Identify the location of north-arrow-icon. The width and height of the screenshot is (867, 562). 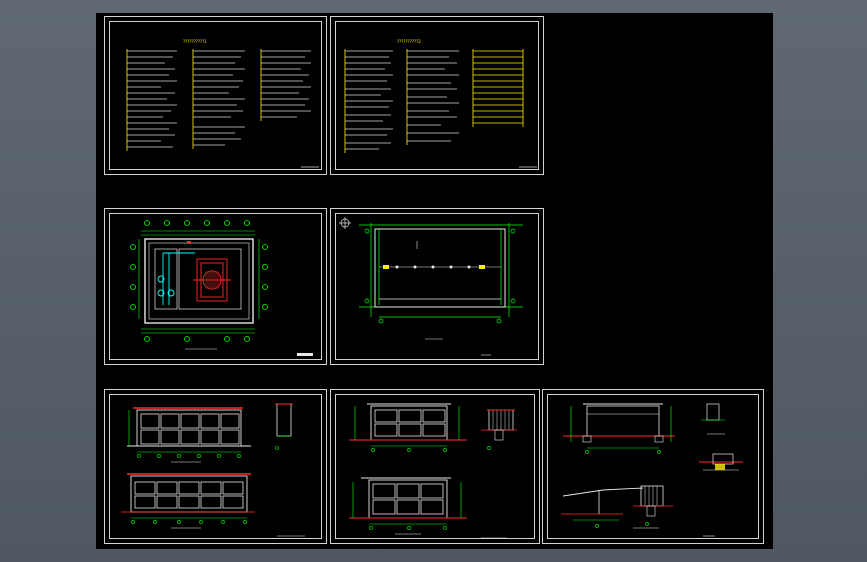
(345, 223).